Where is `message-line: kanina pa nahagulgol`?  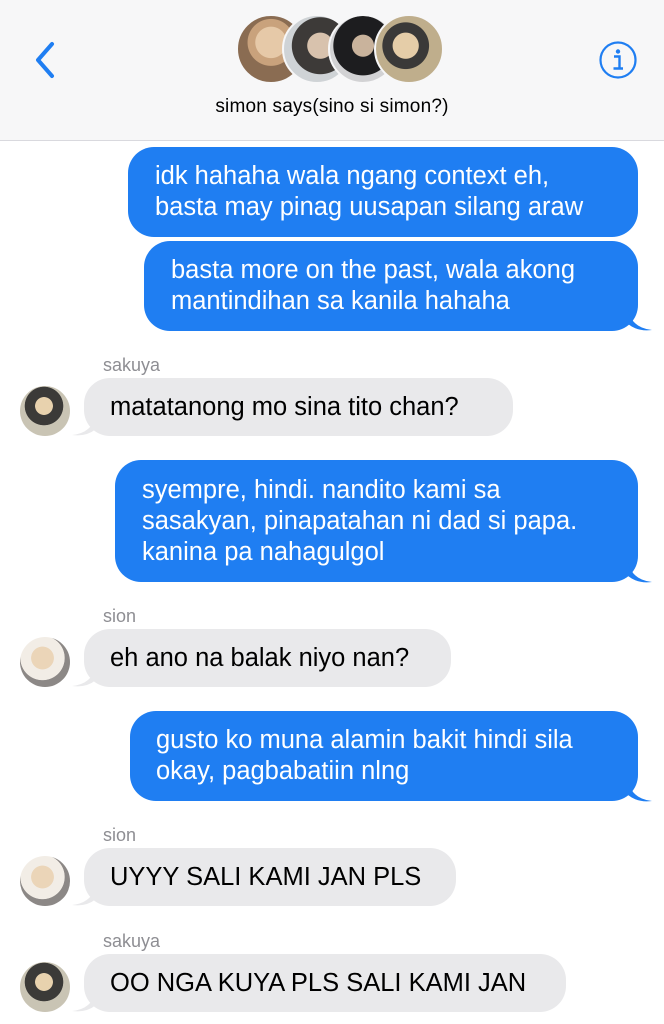 message-line: kanina pa nahagulgol is located at coordinates (263, 552).